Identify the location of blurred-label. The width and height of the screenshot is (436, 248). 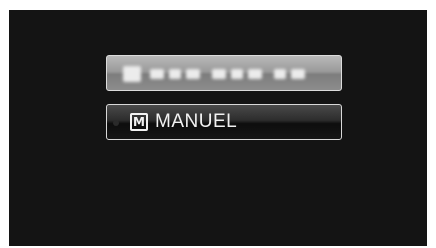
(216, 74).